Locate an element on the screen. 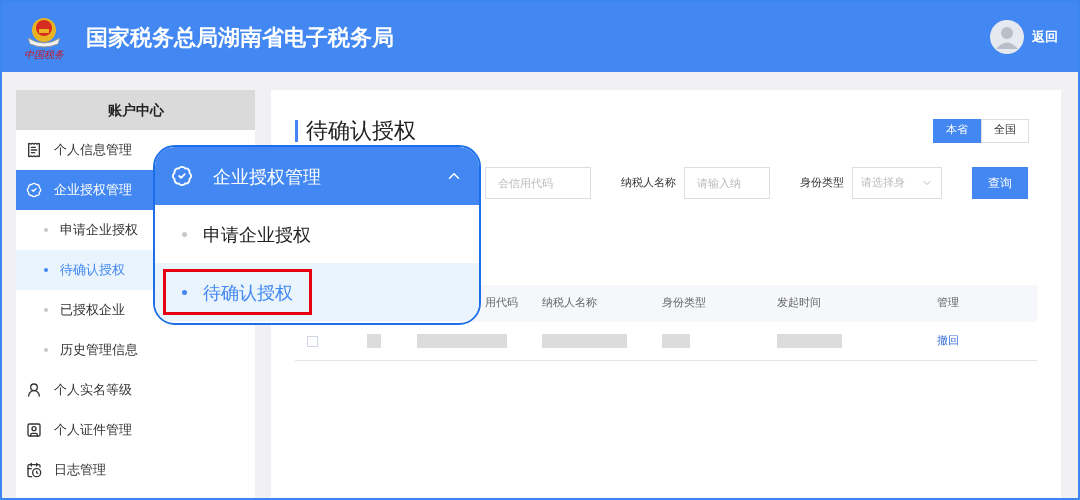  page-title: 待确认授权 is located at coordinates (361, 131).